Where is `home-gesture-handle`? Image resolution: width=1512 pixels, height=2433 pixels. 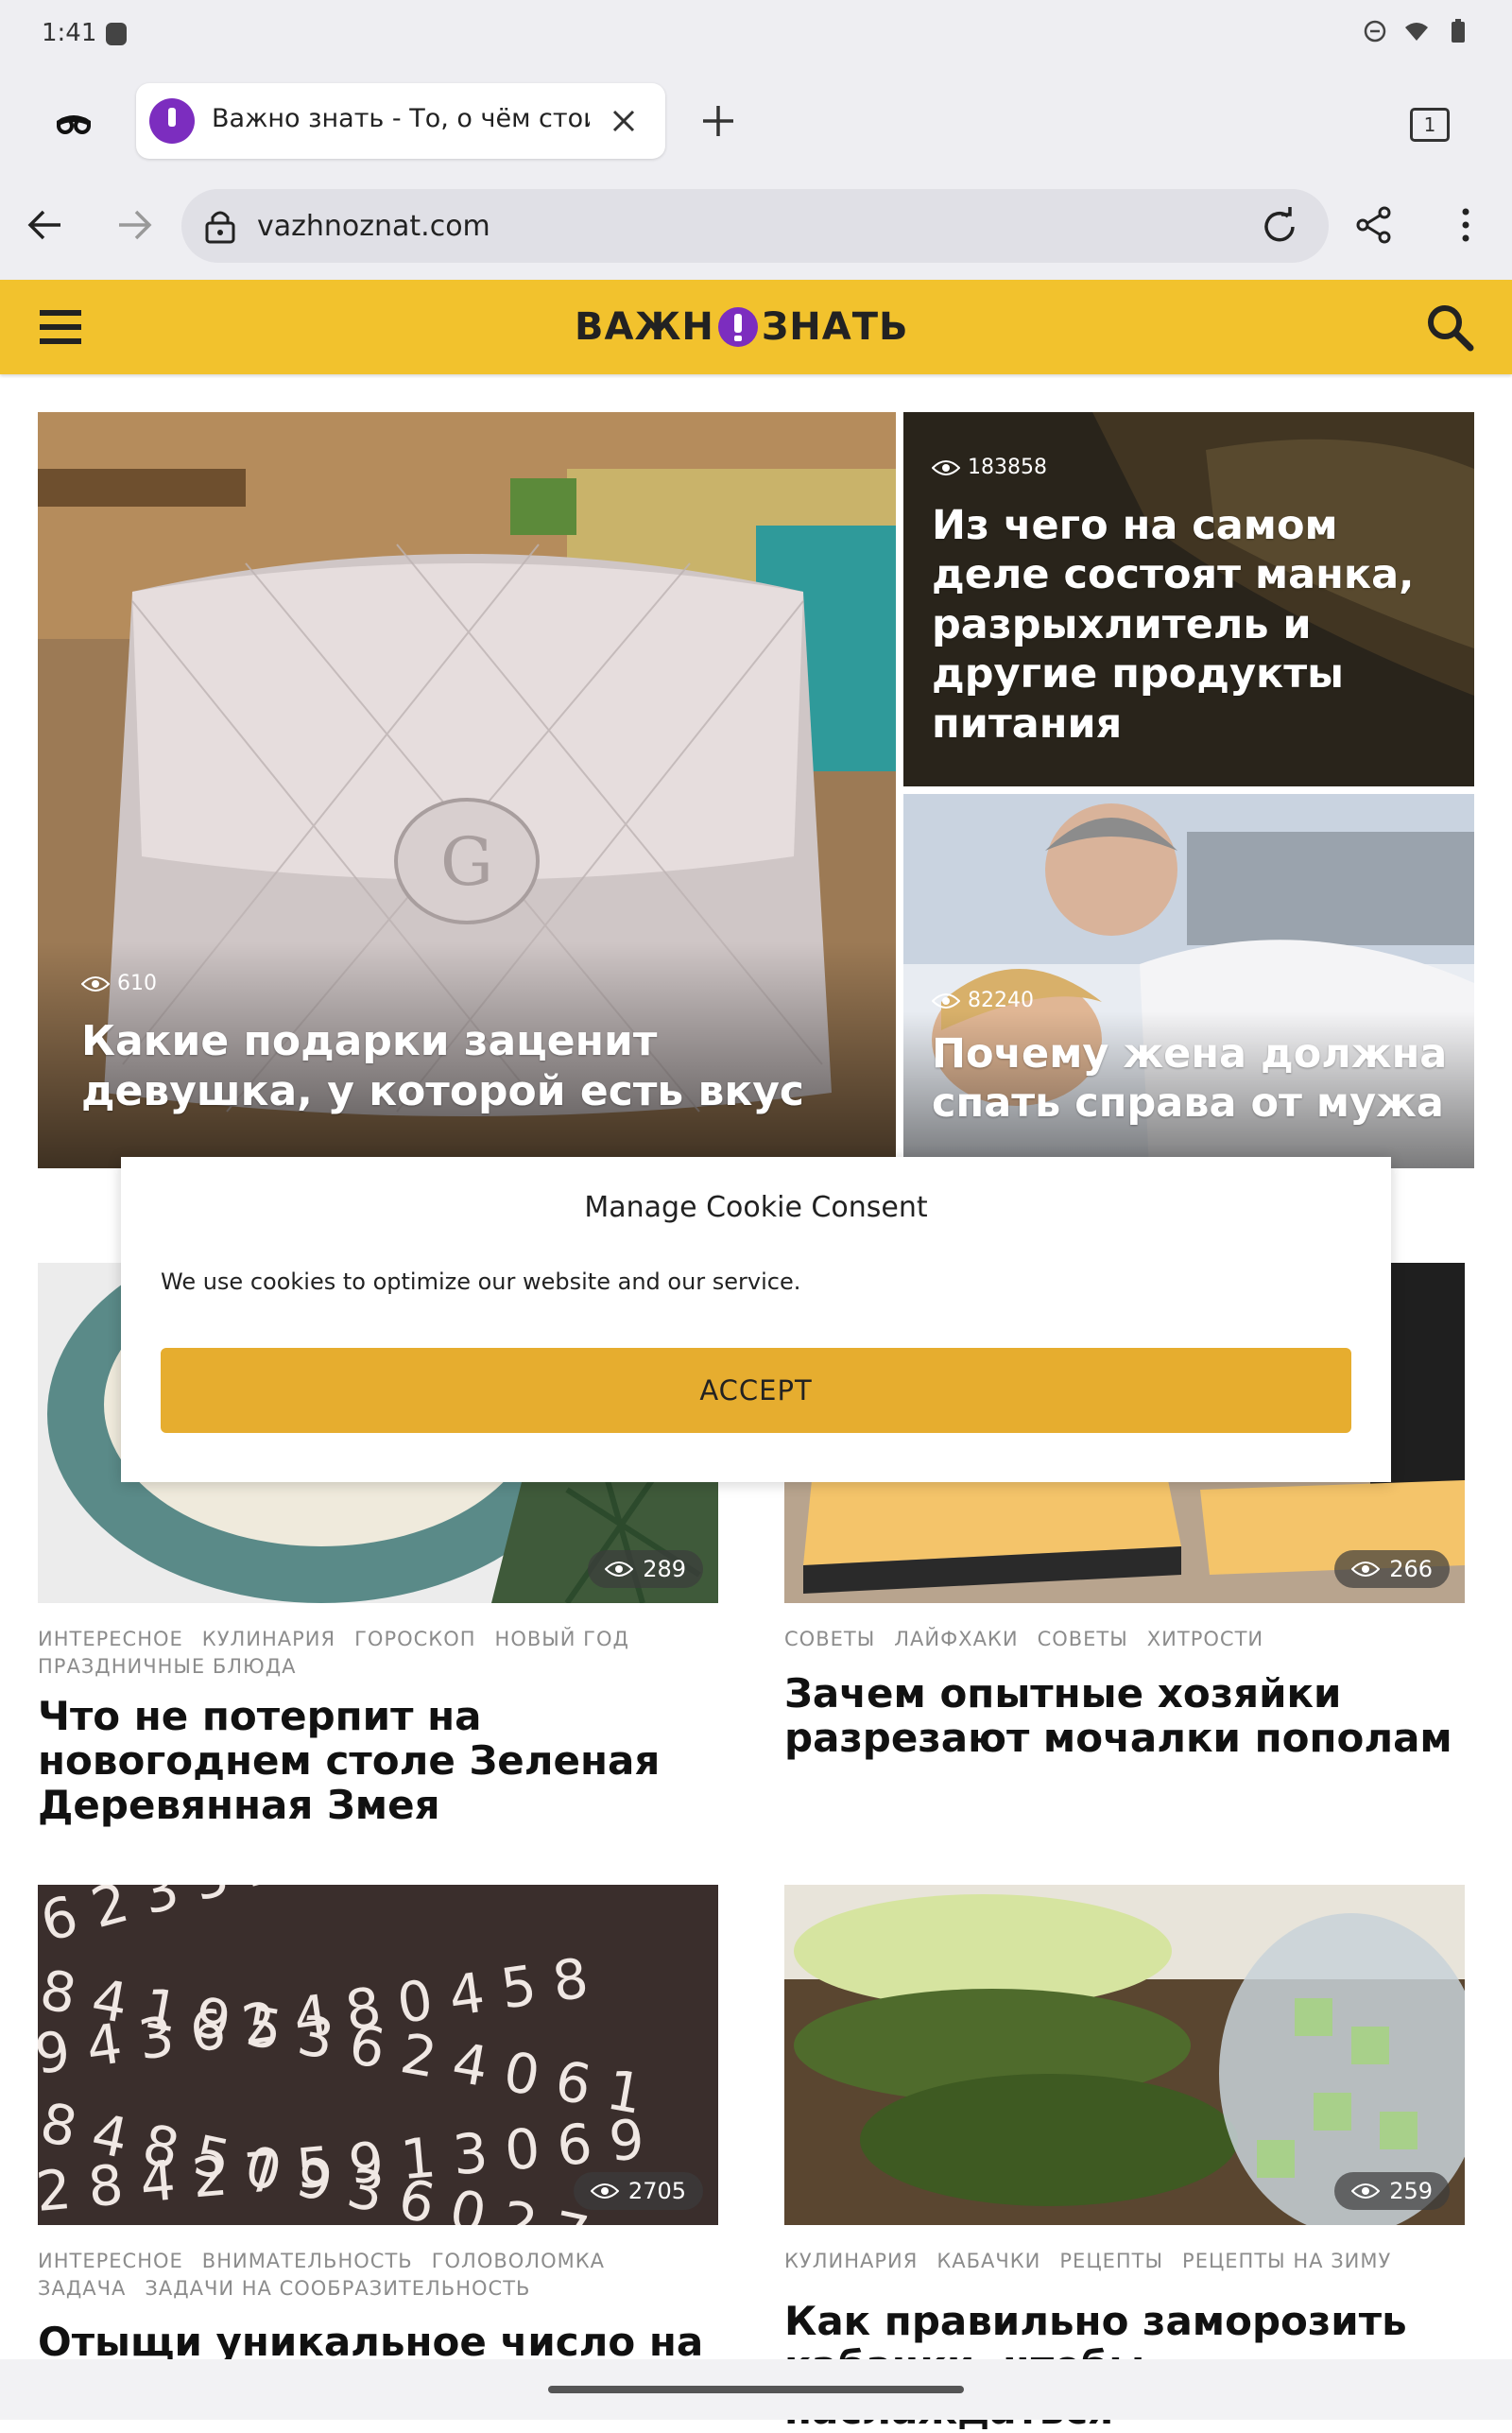
home-gesture-handle is located at coordinates (756, 2390).